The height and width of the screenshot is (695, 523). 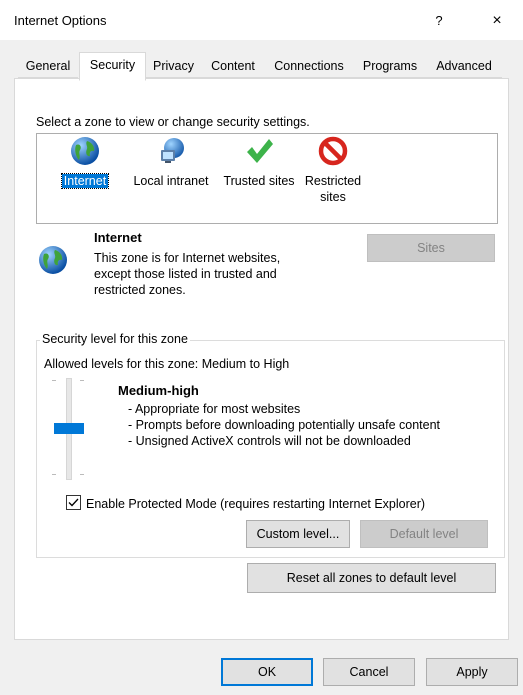 I want to click on level-bullet: - Appropriate for most websites, so click(x=214, y=409).